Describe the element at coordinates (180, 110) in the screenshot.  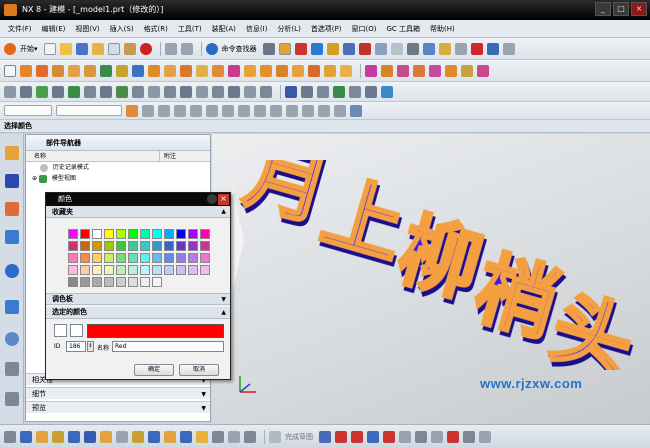
I see `snap-endpoint-icon` at that location.